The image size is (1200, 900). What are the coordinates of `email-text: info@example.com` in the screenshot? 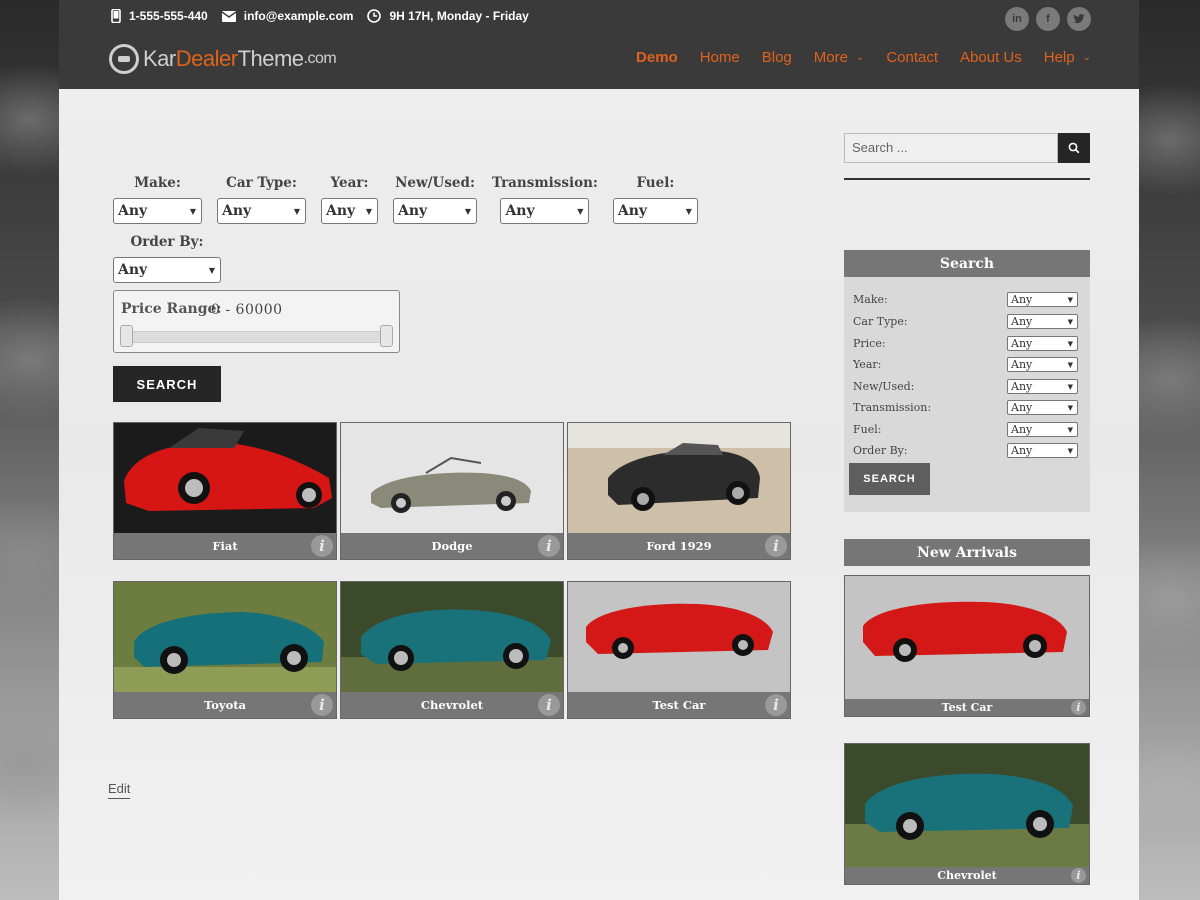 It's located at (299, 16).